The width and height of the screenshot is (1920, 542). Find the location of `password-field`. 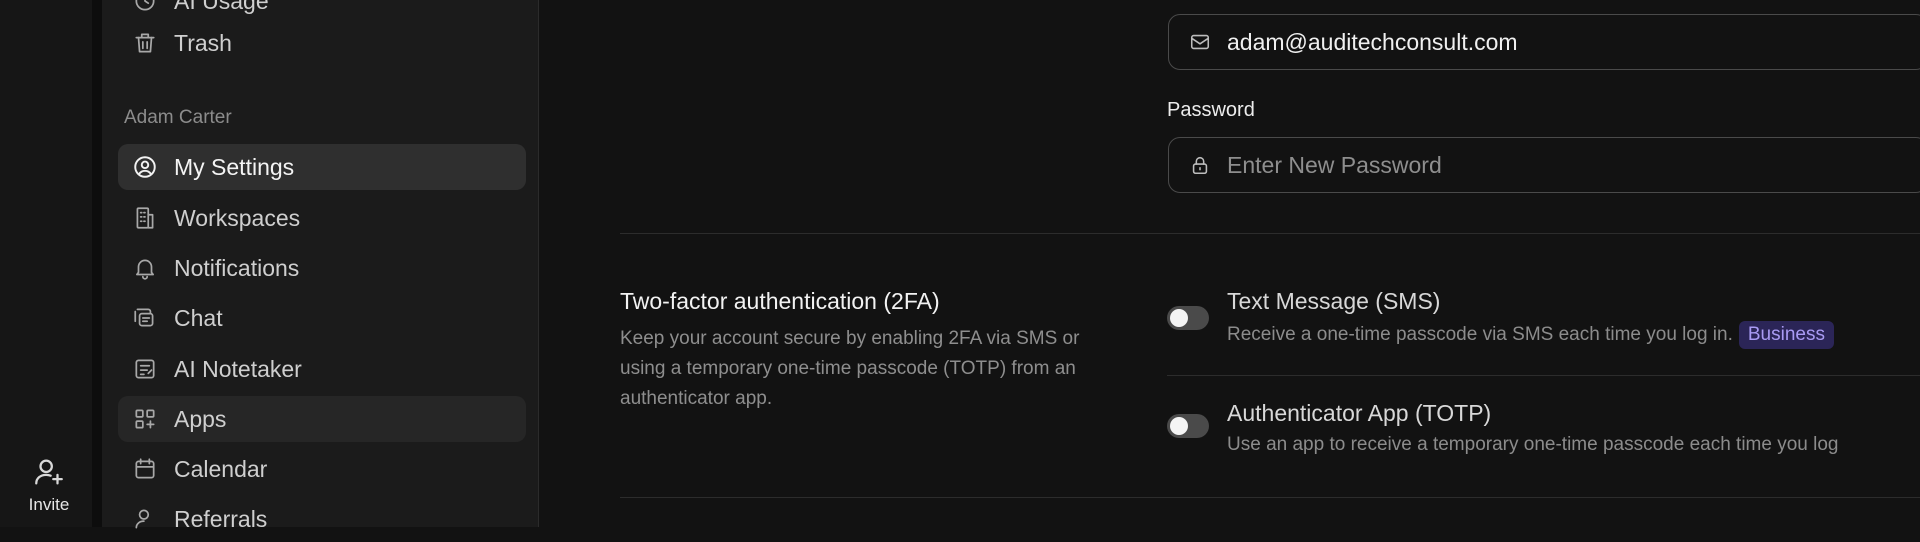

password-field is located at coordinates (1544, 165).